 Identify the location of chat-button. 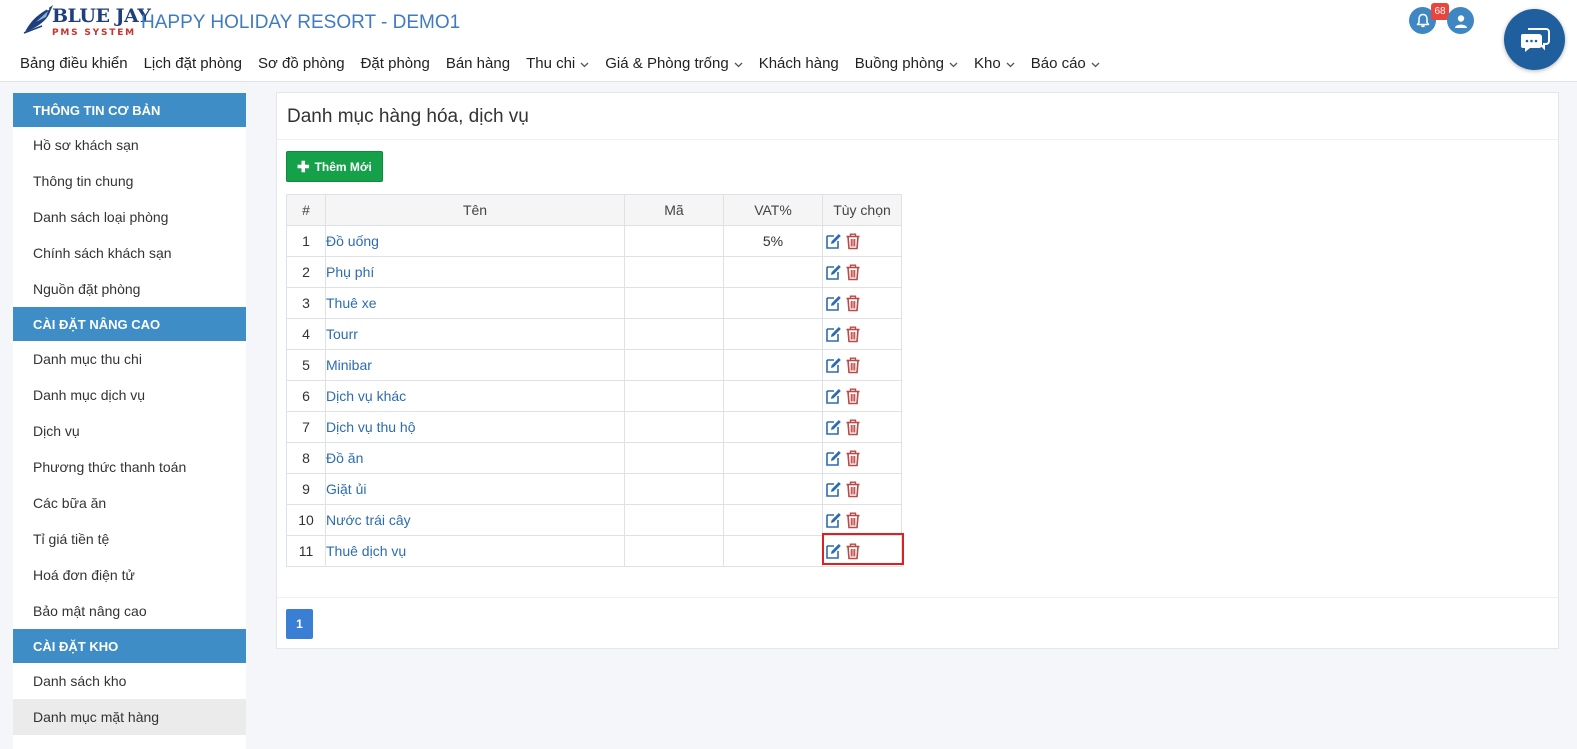
(1534, 39).